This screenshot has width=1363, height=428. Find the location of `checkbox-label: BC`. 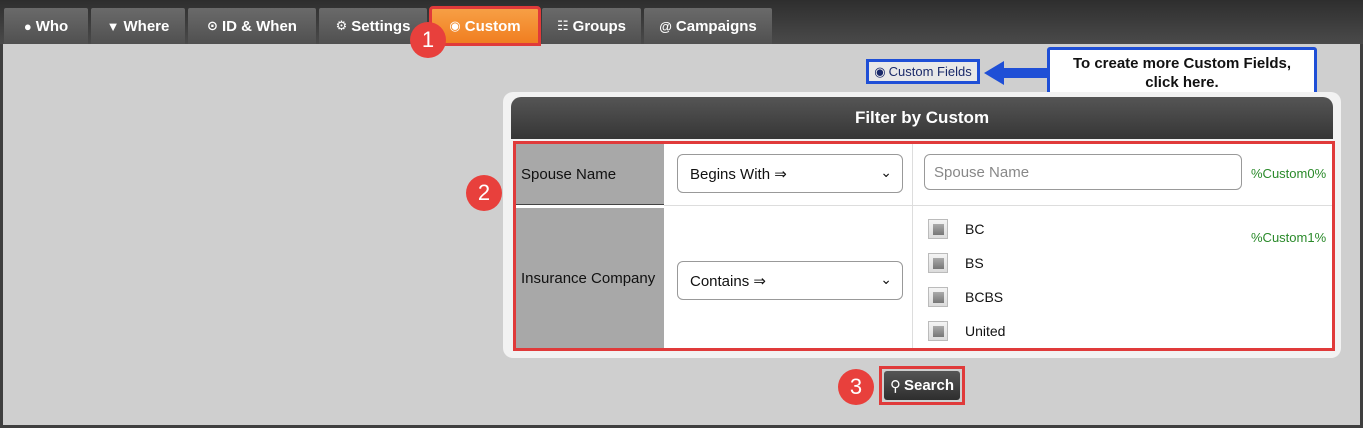

checkbox-label: BC is located at coordinates (975, 229).